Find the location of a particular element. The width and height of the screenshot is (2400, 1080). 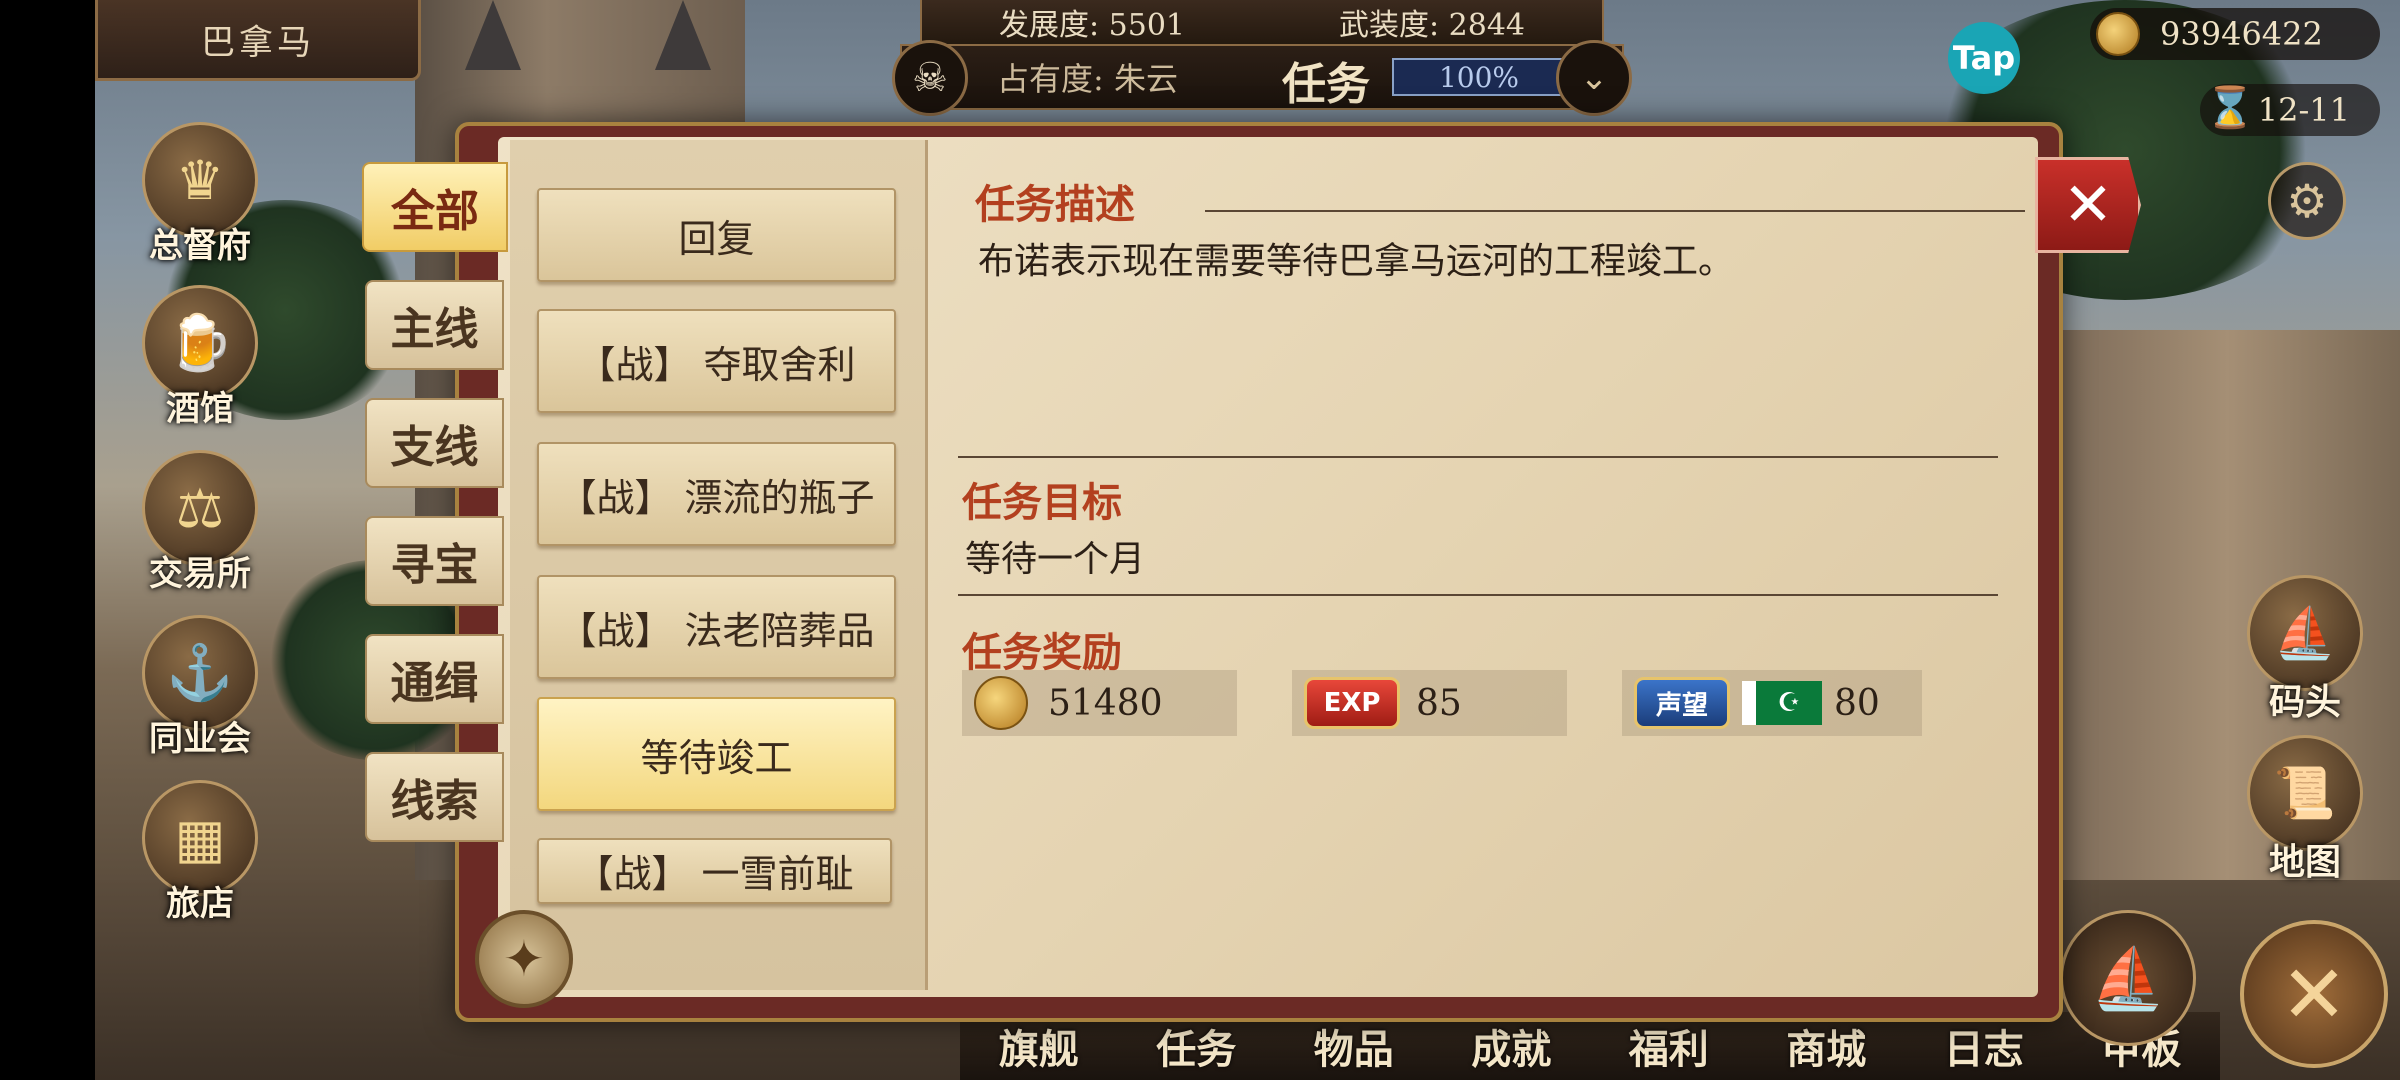

development-stat: 发展度: 5501 is located at coordinates (1092, 25).